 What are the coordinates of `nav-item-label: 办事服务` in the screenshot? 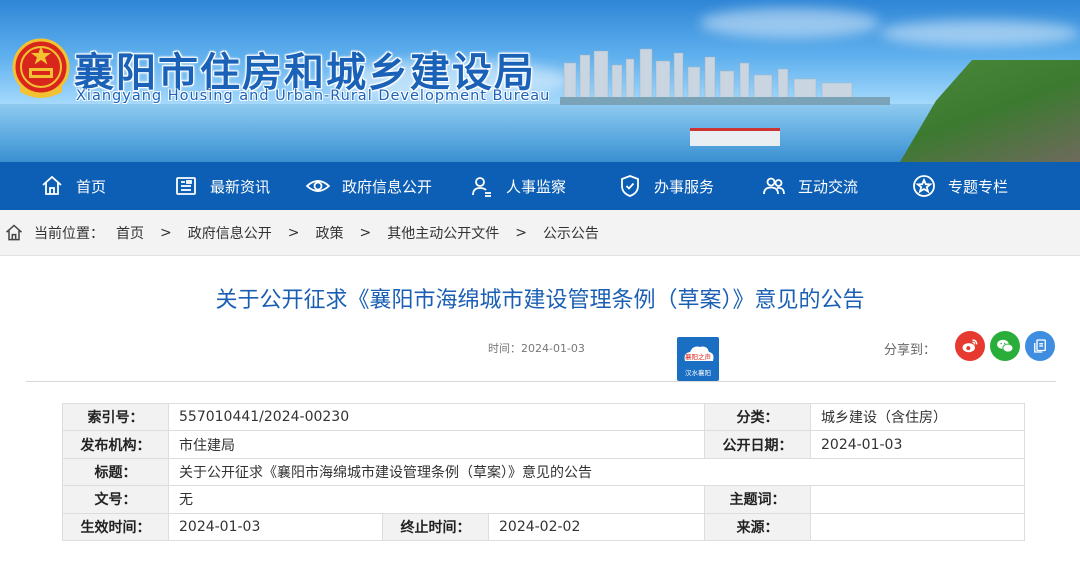 It's located at (684, 186).